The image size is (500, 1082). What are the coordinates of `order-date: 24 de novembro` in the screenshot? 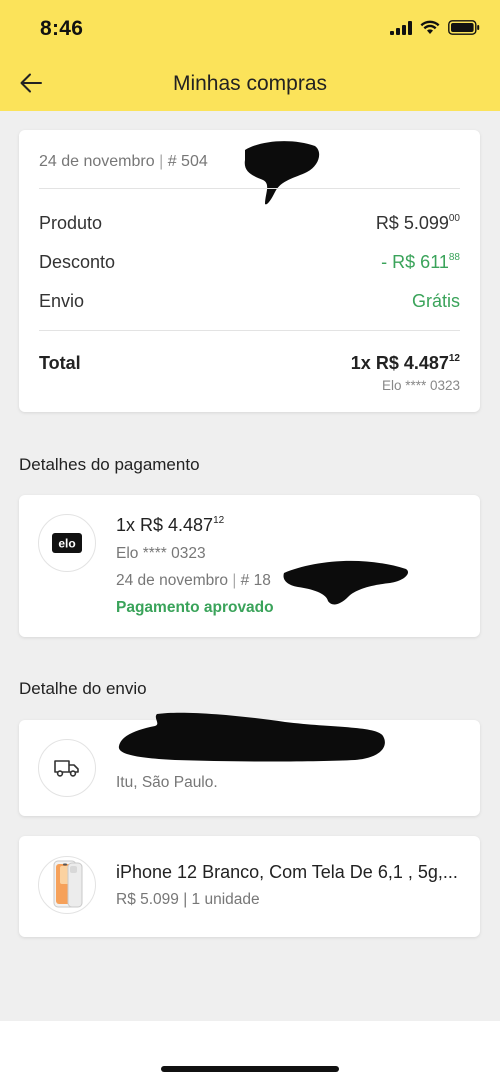 It's located at (97, 161).